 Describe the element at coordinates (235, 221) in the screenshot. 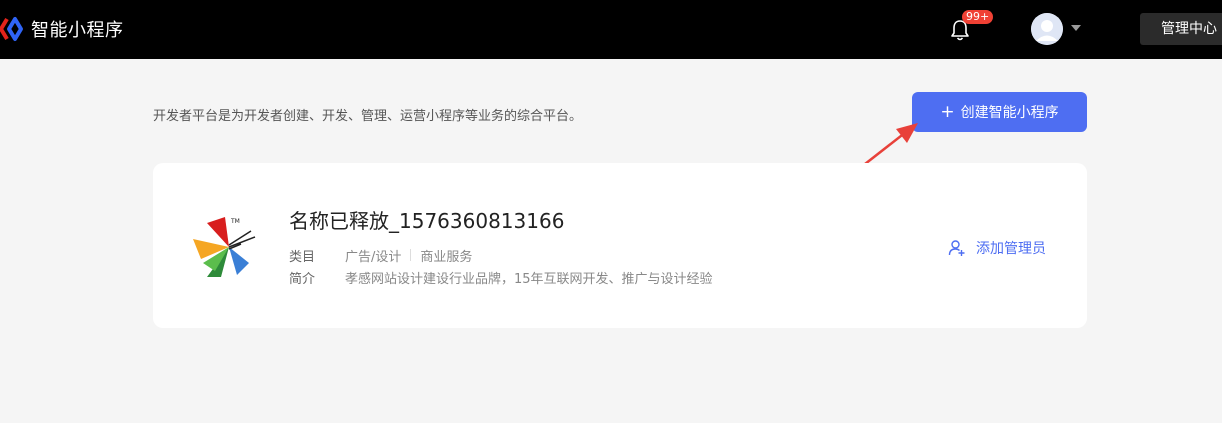

I see `svg-text: TM` at that location.